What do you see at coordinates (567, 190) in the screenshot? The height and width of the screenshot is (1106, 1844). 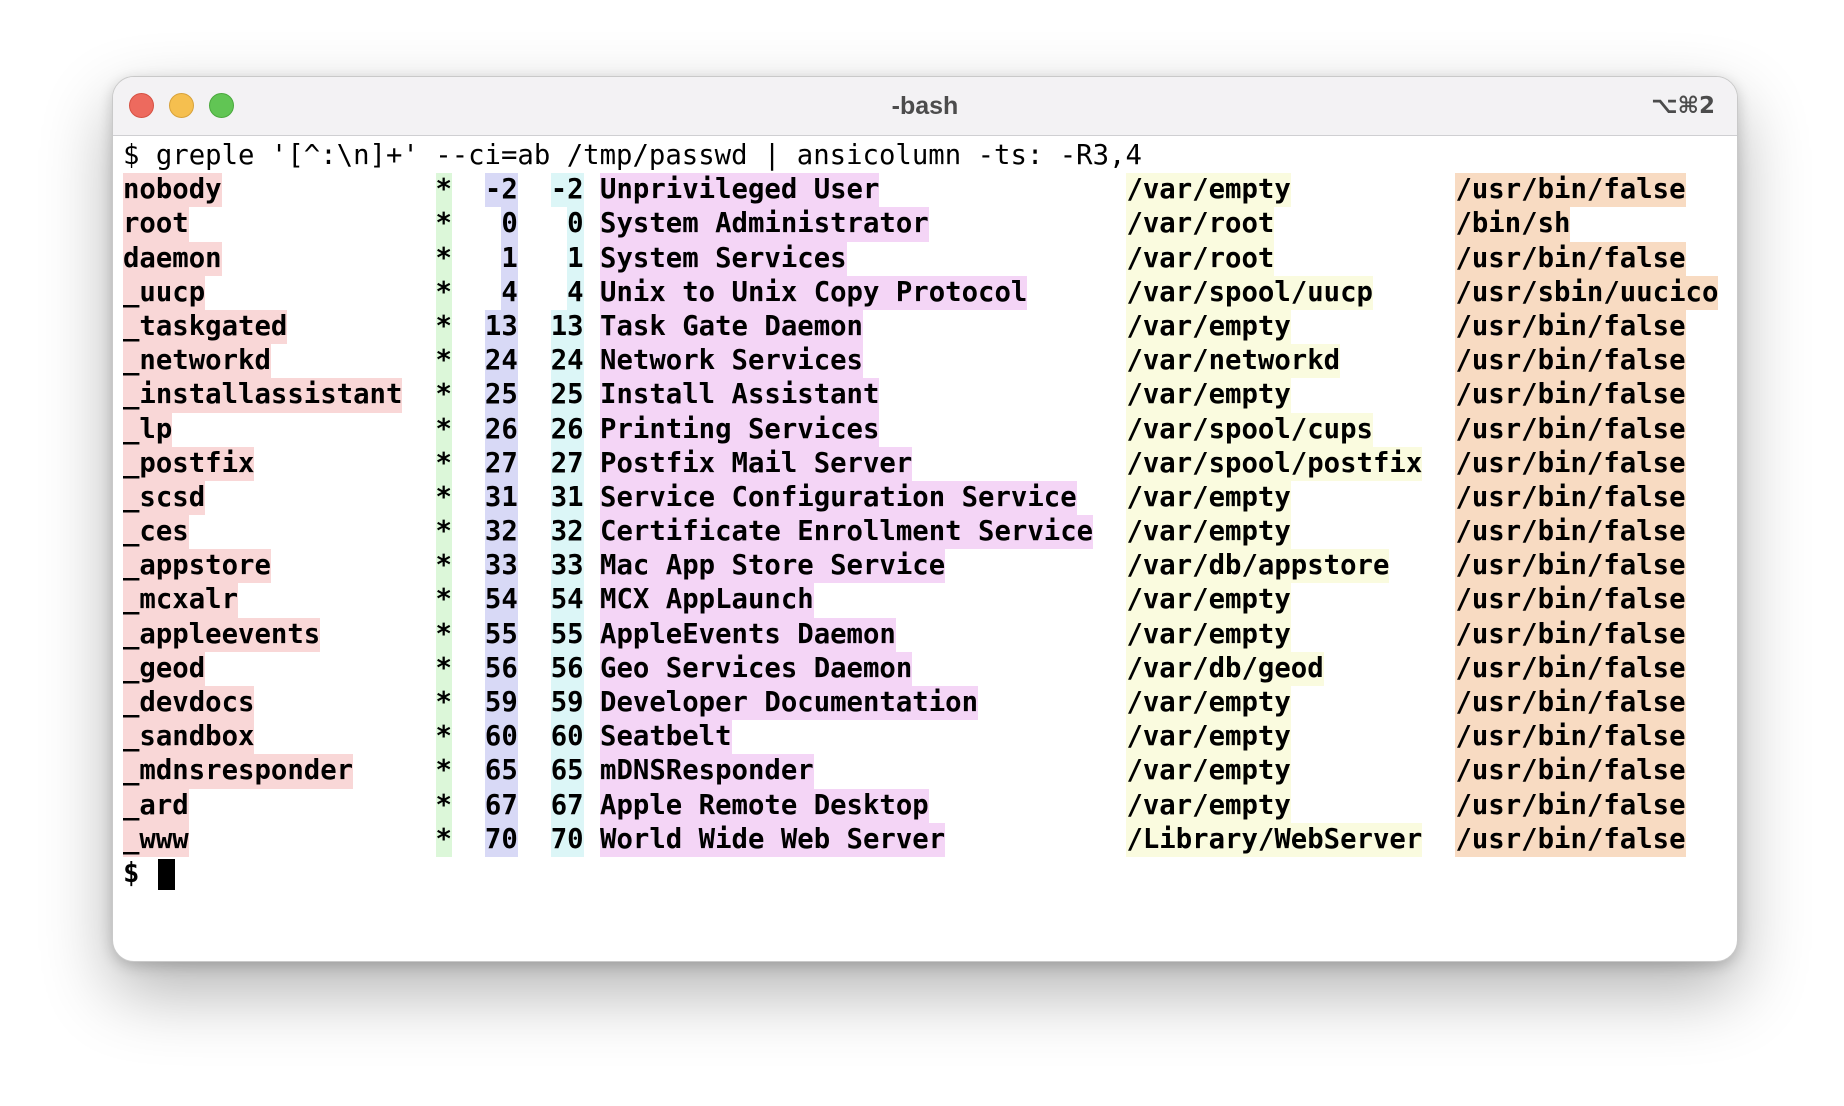 I see `cell-gid: -2` at bounding box center [567, 190].